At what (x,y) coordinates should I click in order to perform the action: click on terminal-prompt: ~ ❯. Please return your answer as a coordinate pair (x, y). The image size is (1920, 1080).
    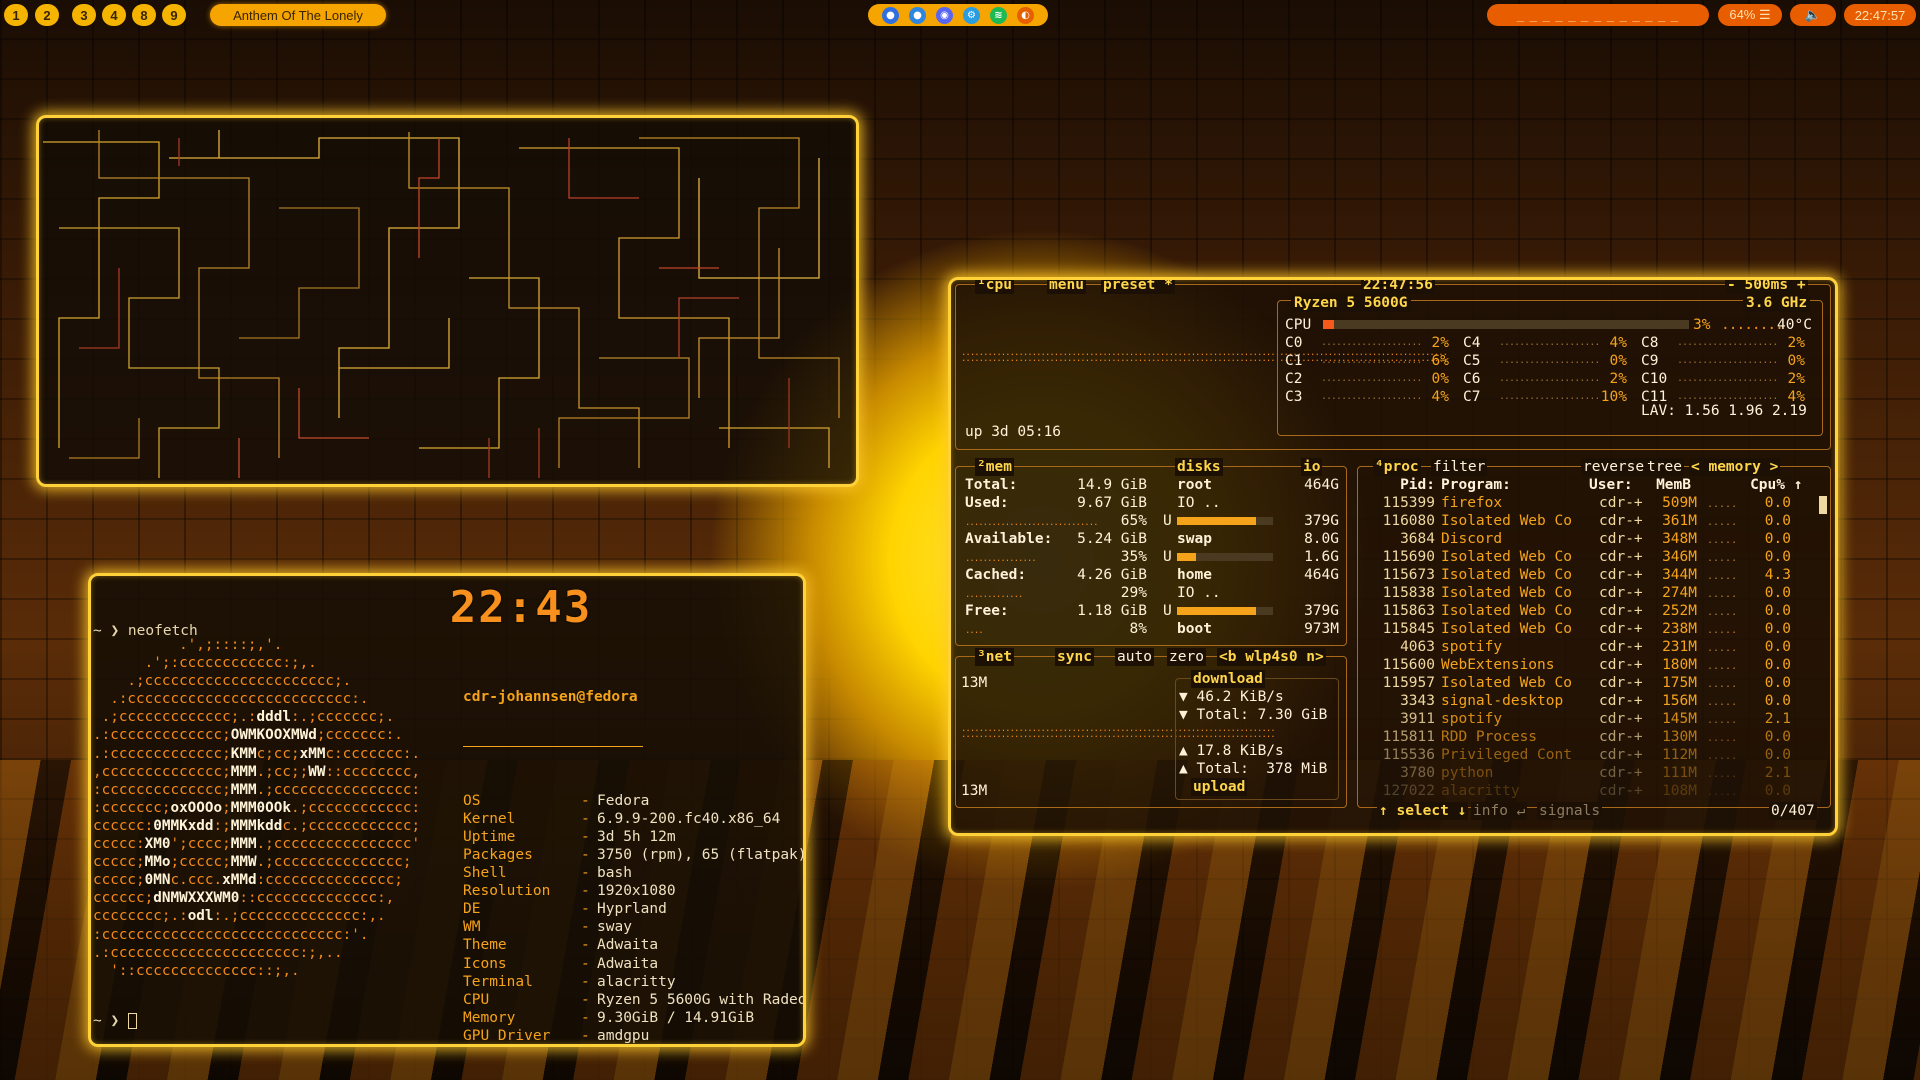
    Looking at the image, I should click on (115, 1021).